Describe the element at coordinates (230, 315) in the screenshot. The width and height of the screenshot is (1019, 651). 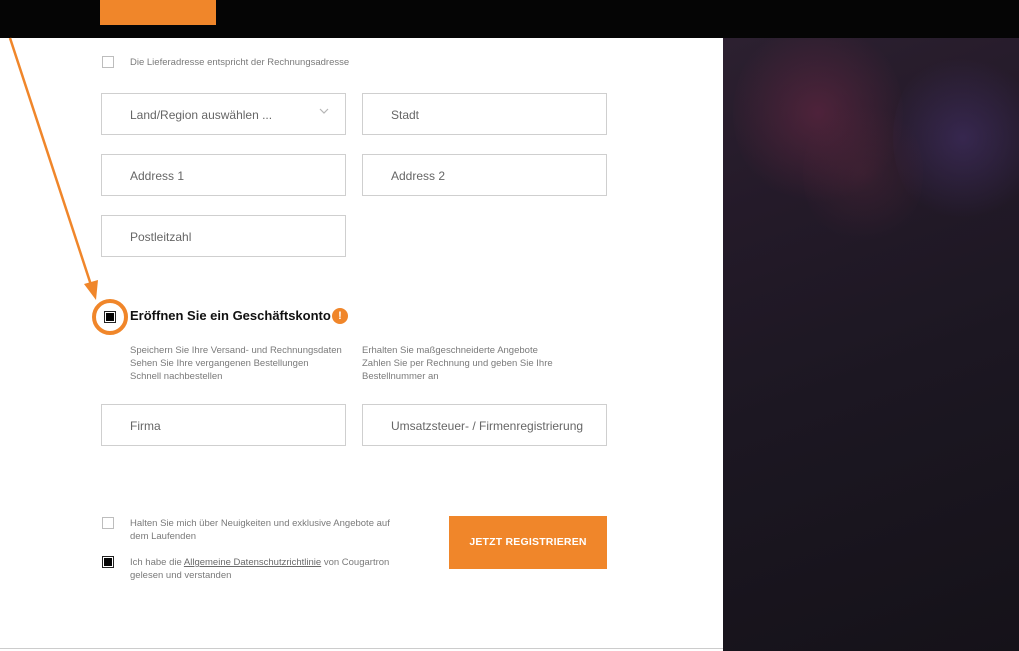
I see `business-account-heading: Eröffnen Sie ein Geschäftskonto` at that location.